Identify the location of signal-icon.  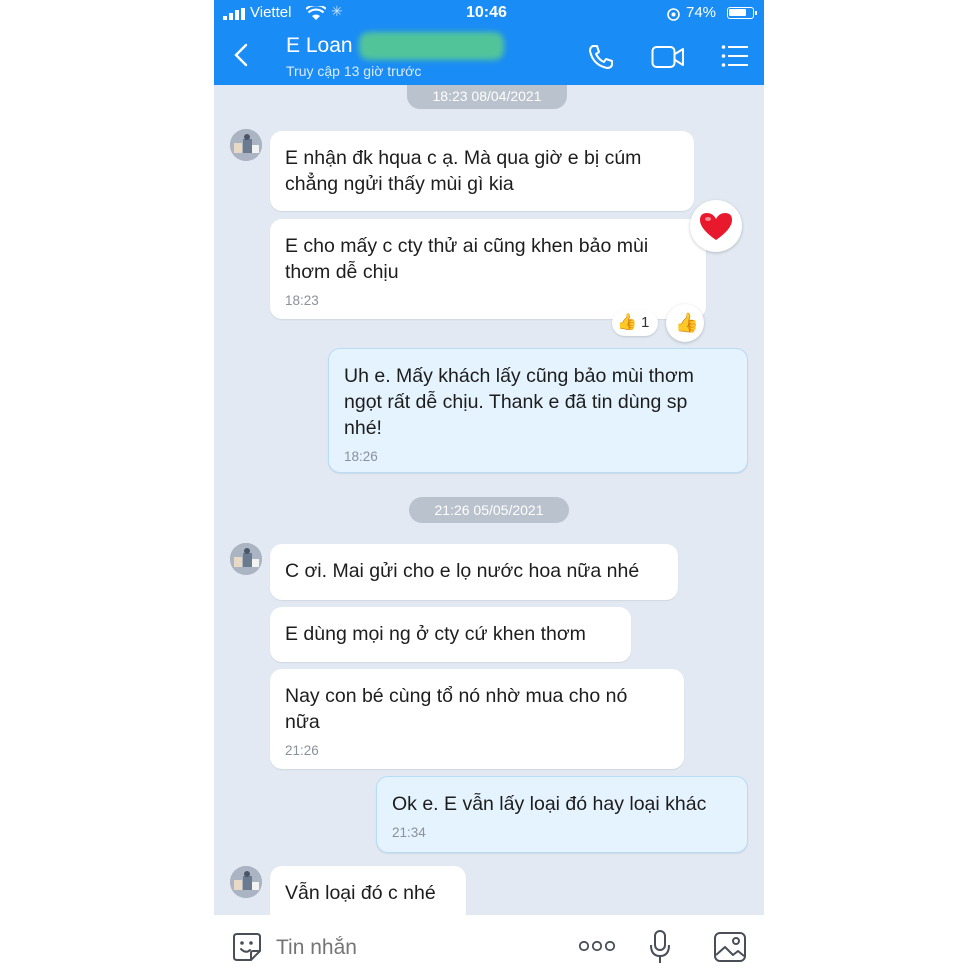
(234, 14).